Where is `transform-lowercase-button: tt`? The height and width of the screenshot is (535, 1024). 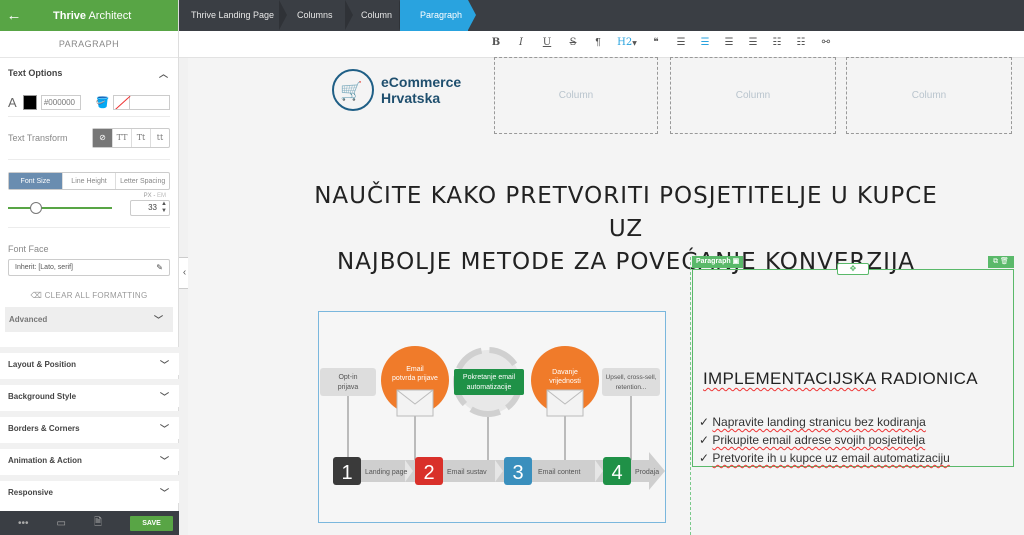
transform-lowercase-button: tt is located at coordinates (159, 138).